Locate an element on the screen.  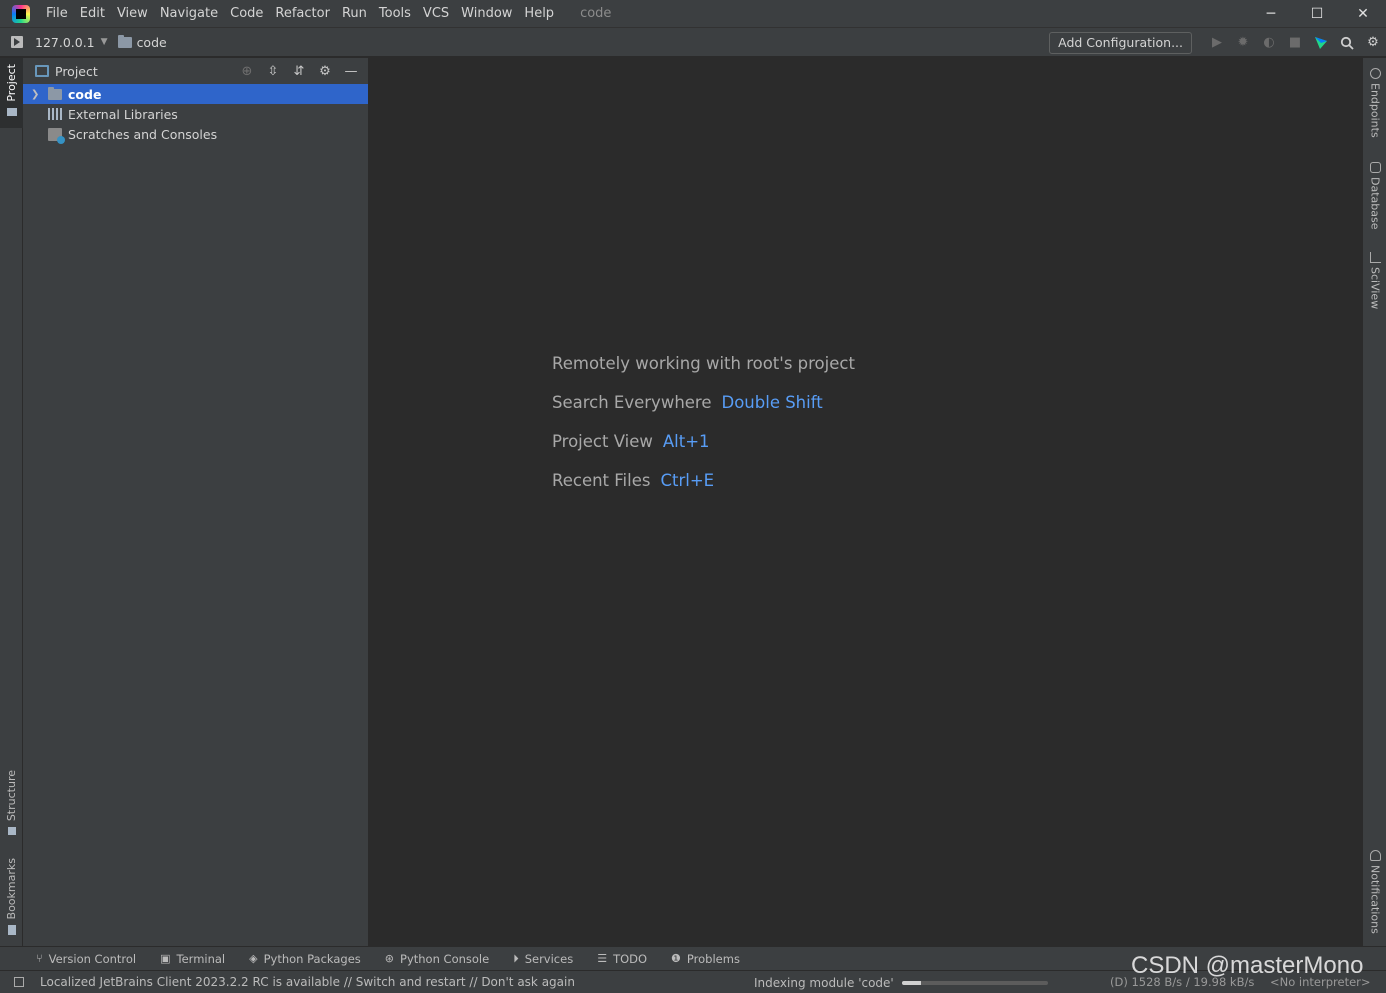
collapse-all-icon: ⇵ is located at coordinates (299, 71).